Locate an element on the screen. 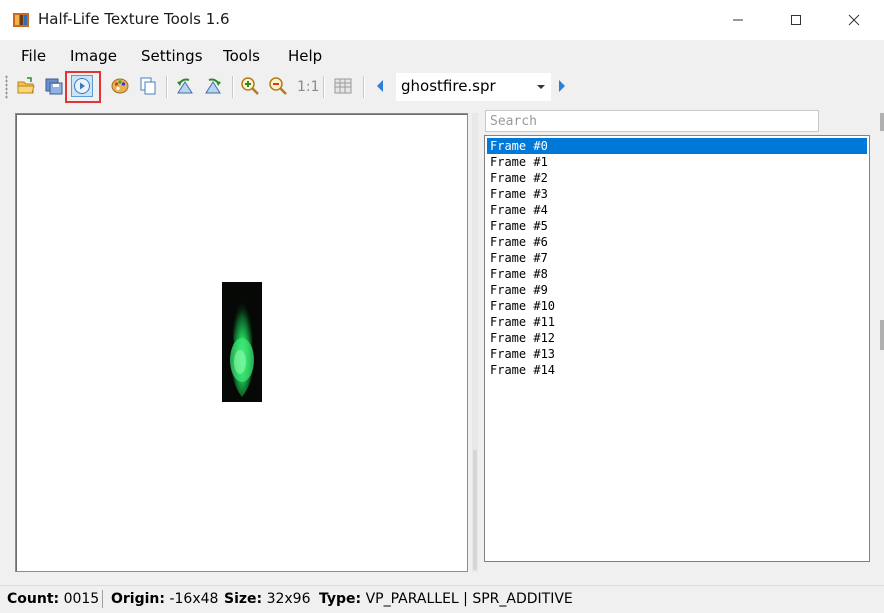 This screenshot has width=884, height=613. list-item: Frame #13 is located at coordinates (677, 354).